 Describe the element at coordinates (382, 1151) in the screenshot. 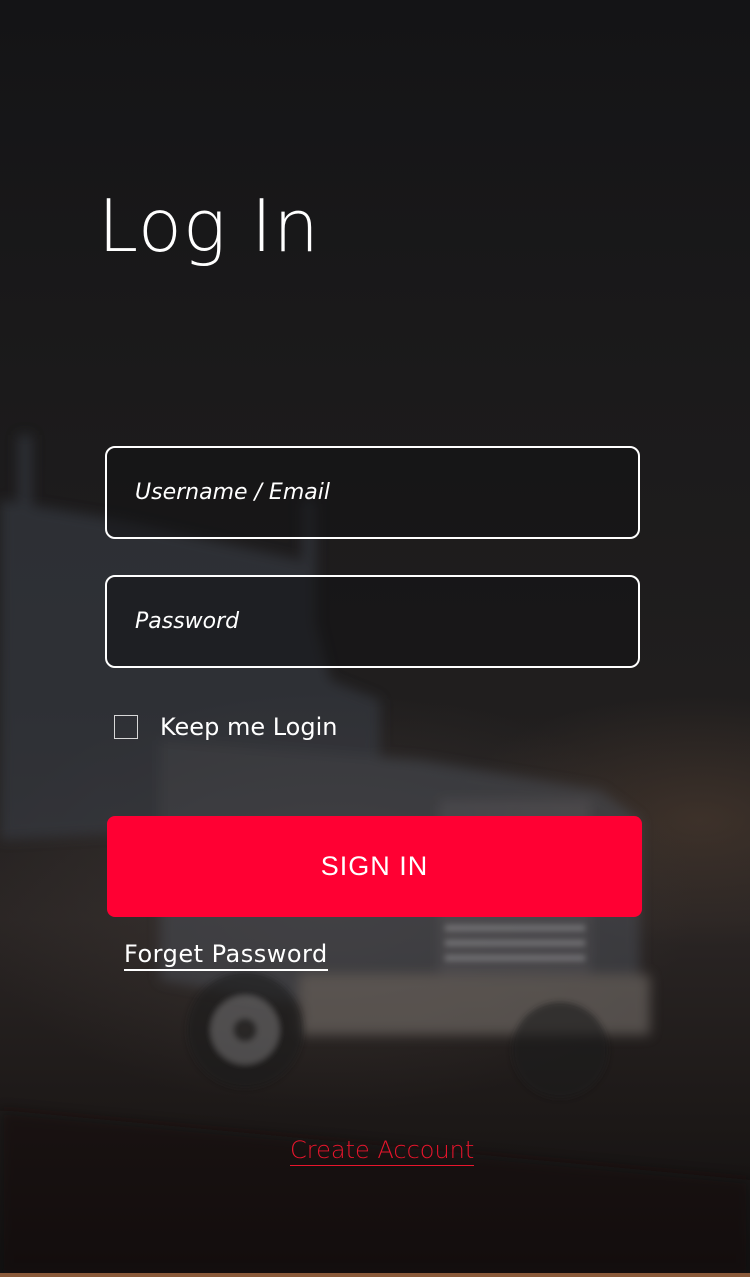

I see `create-account-link: Create Account` at that location.